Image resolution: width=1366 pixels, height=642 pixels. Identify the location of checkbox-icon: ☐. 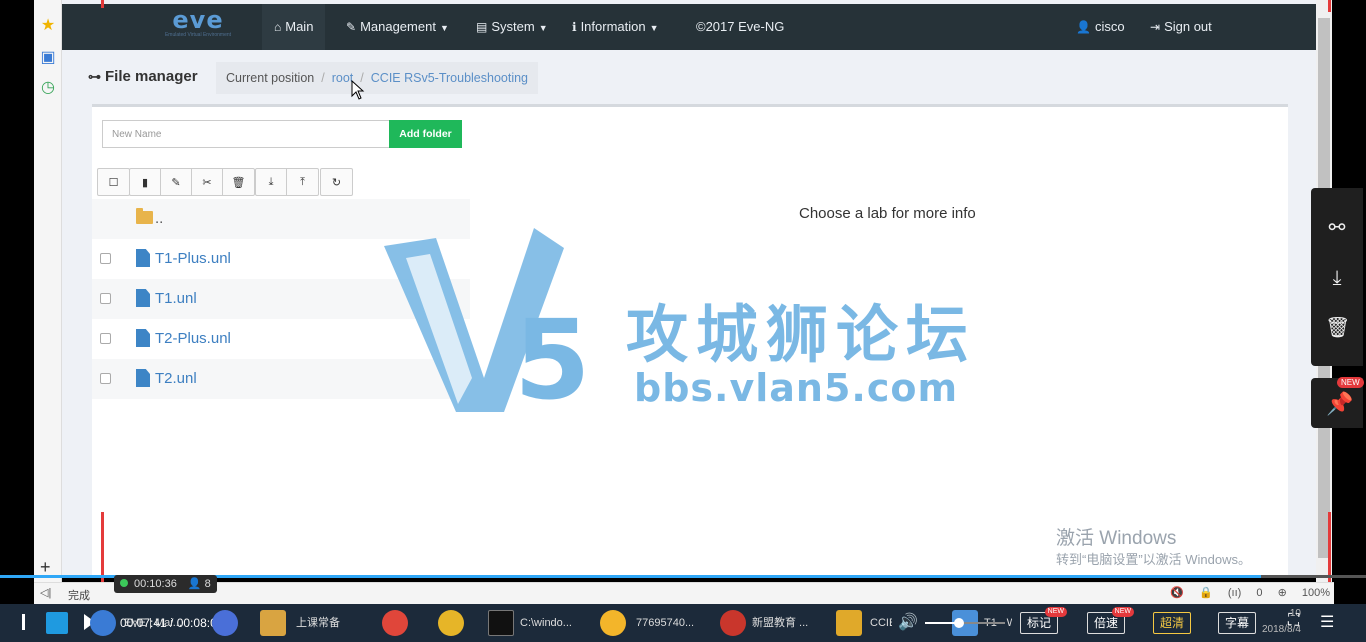
(113, 182).